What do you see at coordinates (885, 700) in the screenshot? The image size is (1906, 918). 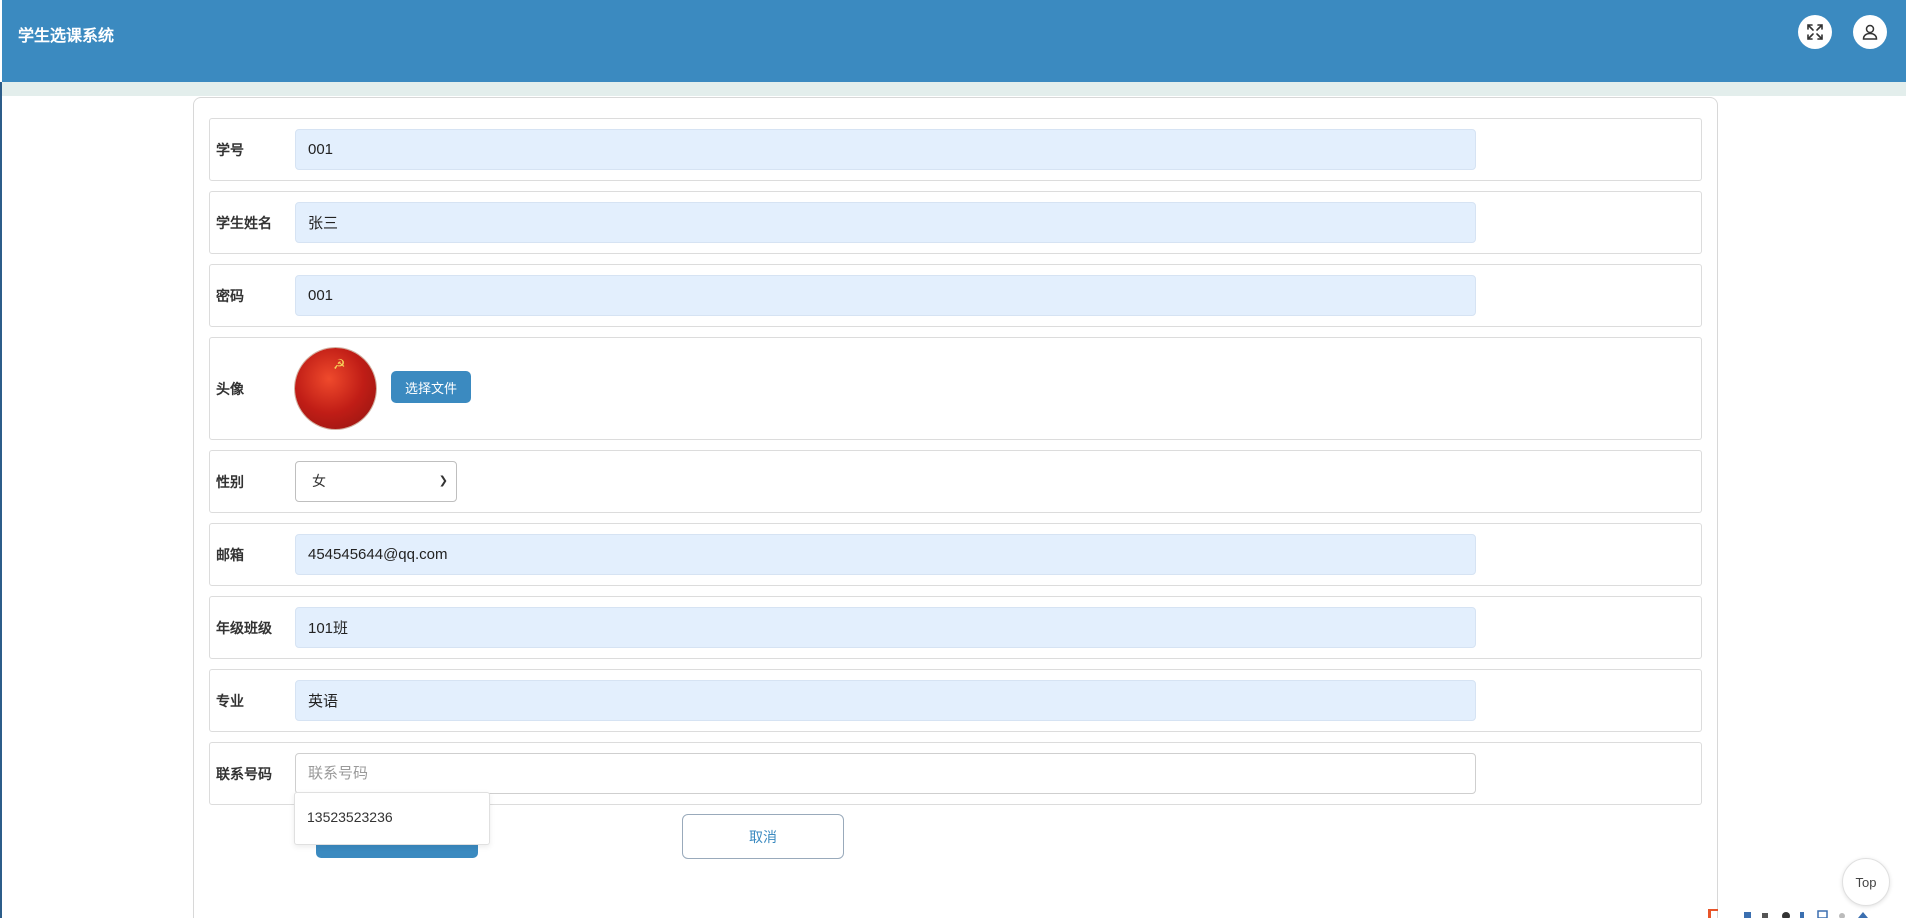 I see `major-input` at bounding box center [885, 700].